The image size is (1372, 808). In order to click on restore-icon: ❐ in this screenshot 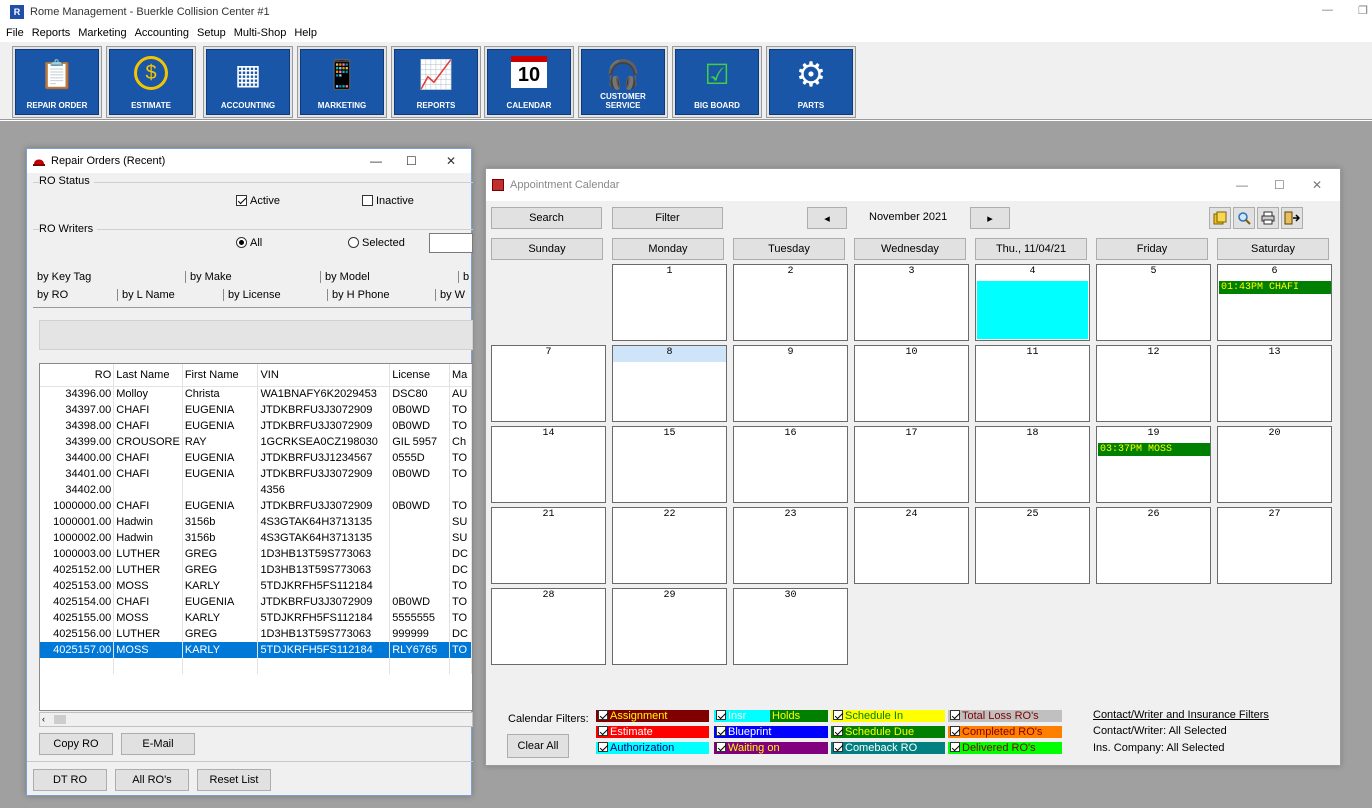, I will do `click(1363, 10)`.